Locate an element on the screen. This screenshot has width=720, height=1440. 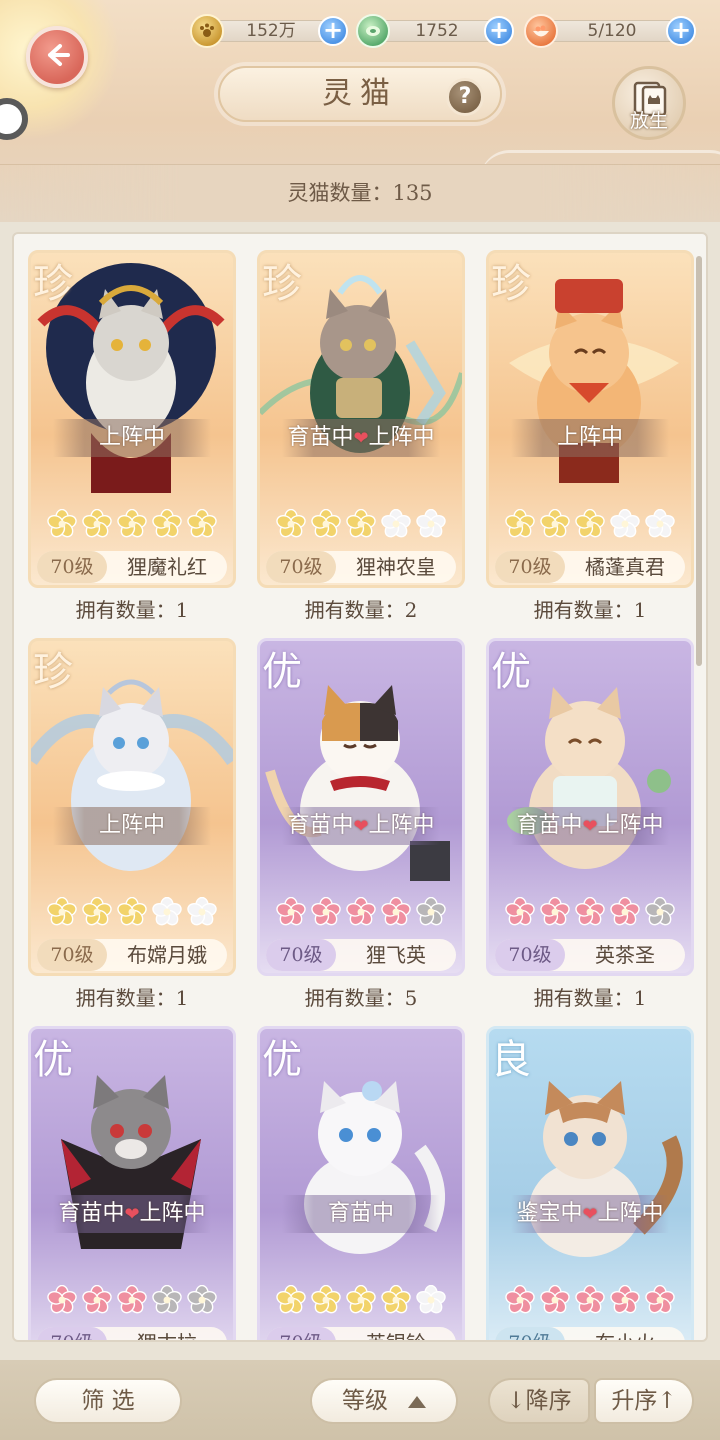
help-button: ? is located at coordinates (465, 97).